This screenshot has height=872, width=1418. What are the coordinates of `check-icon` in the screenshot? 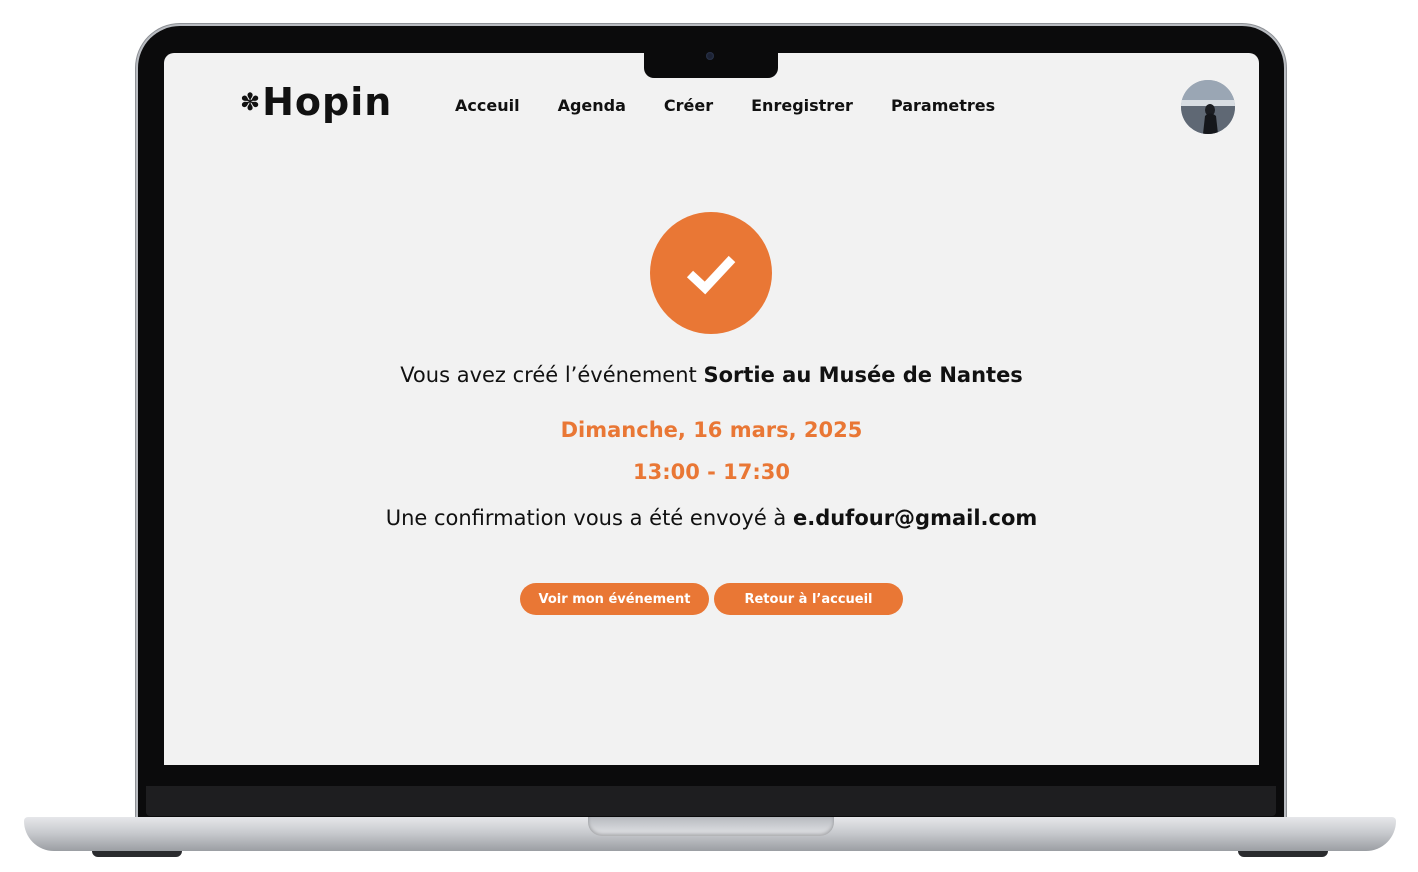 It's located at (711, 275).